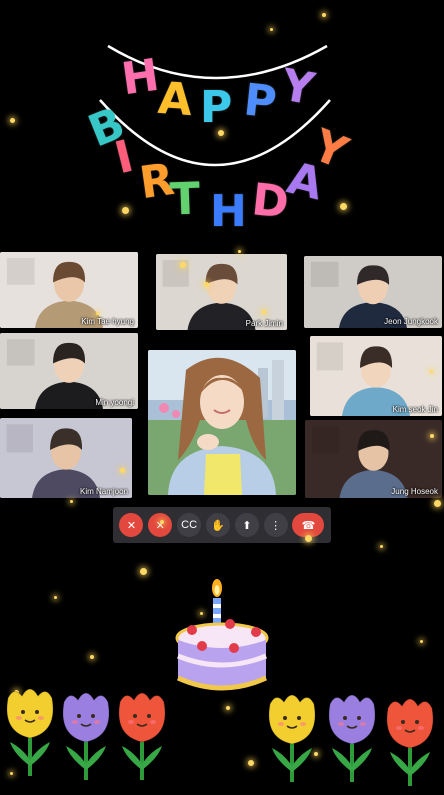  I want to click on participant-tile-6: Kim Namjoon, so click(66, 458).